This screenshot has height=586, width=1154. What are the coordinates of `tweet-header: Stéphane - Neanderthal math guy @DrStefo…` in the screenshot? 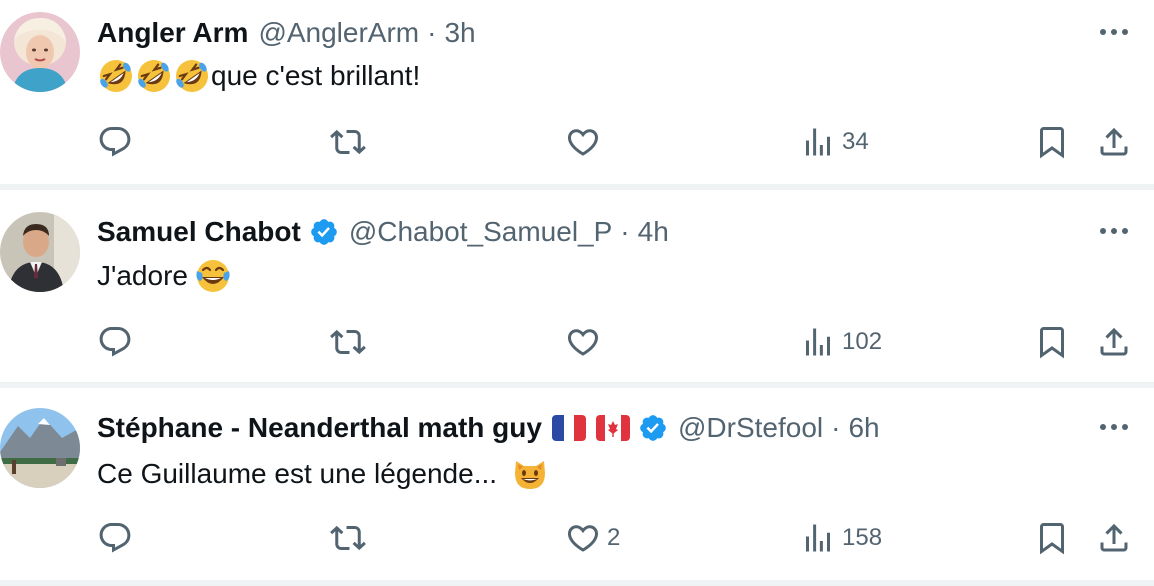 It's located at (488, 428).